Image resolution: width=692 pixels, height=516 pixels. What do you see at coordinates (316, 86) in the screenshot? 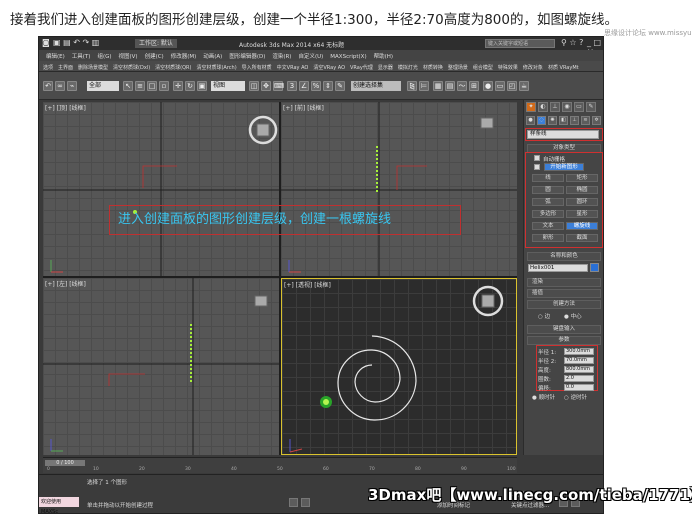
I see `percent-snap-icon: %` at bounding box center [316, 86].